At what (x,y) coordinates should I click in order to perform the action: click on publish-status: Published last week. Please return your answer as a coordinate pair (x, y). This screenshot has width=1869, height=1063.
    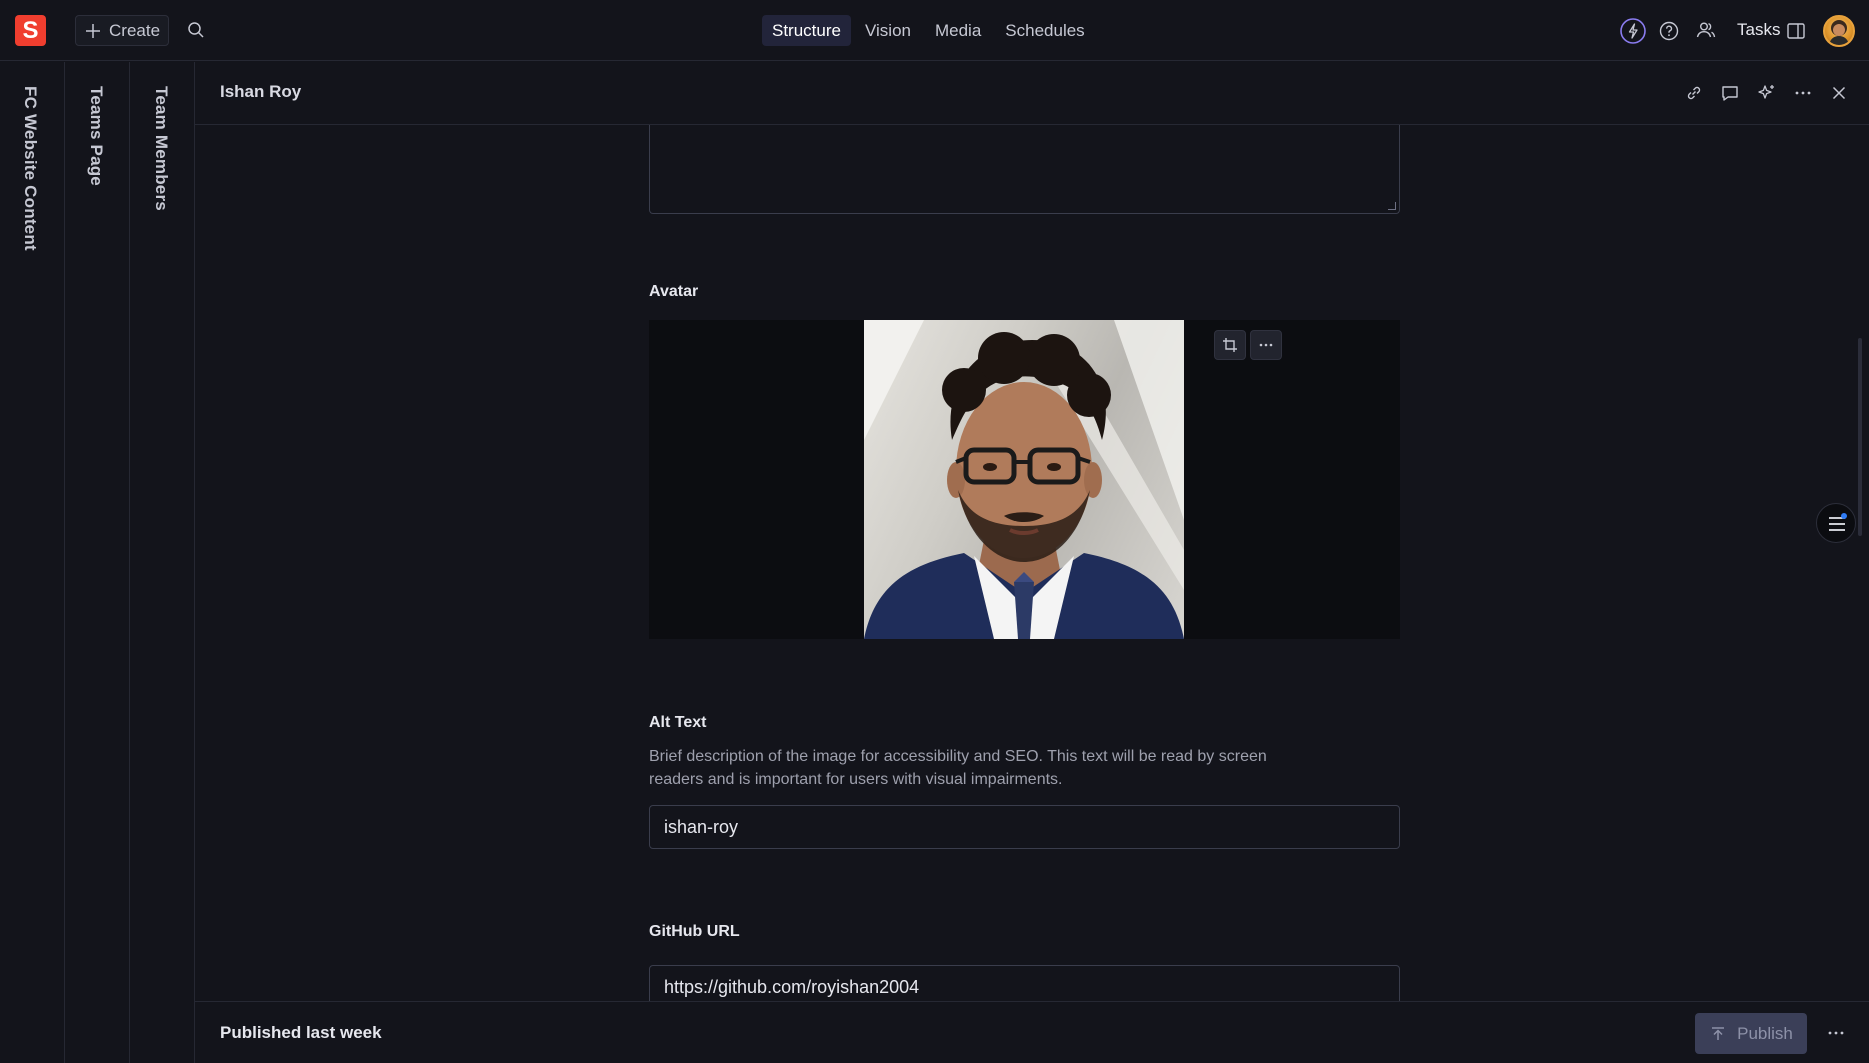
    Looking at the image, I should click on (301, 1032).